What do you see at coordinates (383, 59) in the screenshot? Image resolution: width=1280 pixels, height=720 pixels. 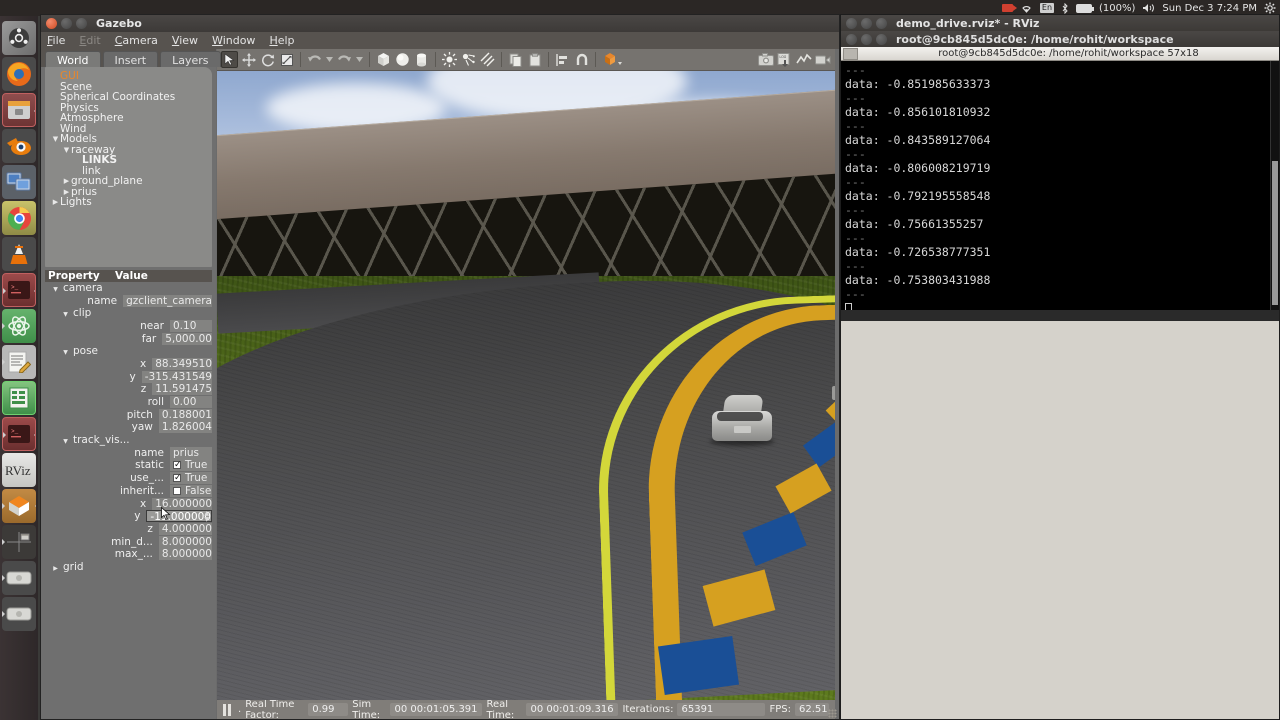 I see `insert-box-icon` at bounding box center [383, 59].